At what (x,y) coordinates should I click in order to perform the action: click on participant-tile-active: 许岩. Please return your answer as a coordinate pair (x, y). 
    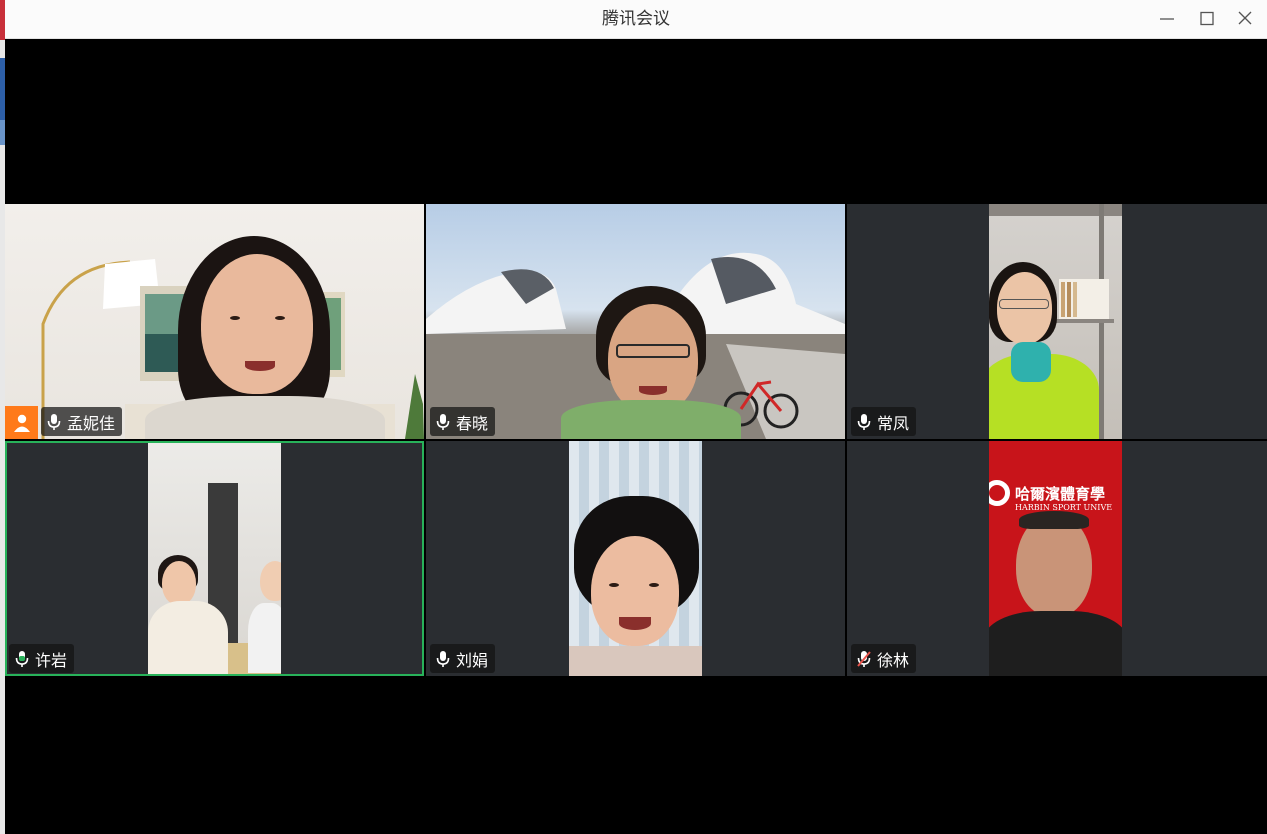
    Looking at the image, I should click on (214, 558).